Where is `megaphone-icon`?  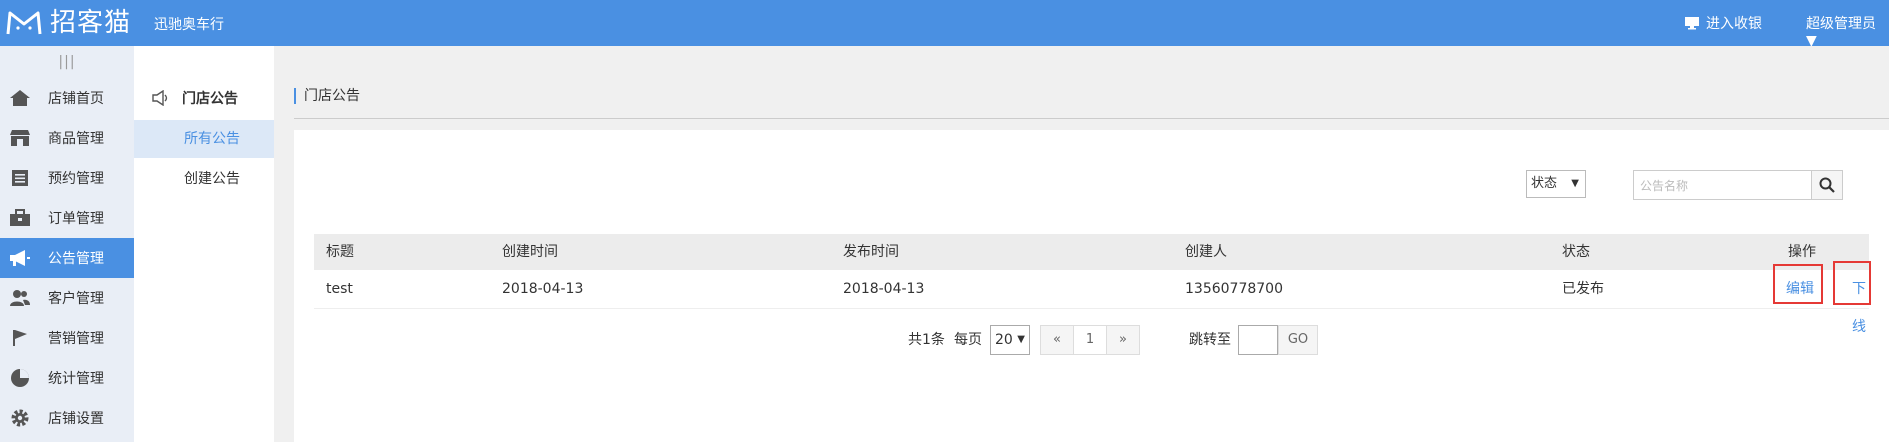
megaphone-icon is located at coordinates (20, 258).